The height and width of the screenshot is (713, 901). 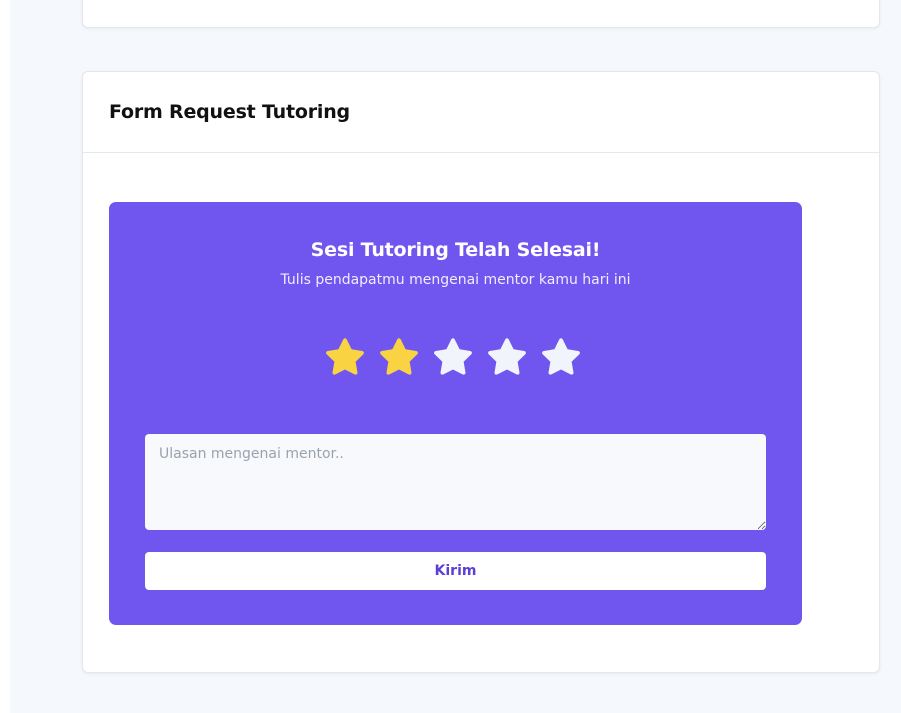 I want to click on card-title: Form Request Tutoring, so click(x=229, y=112).